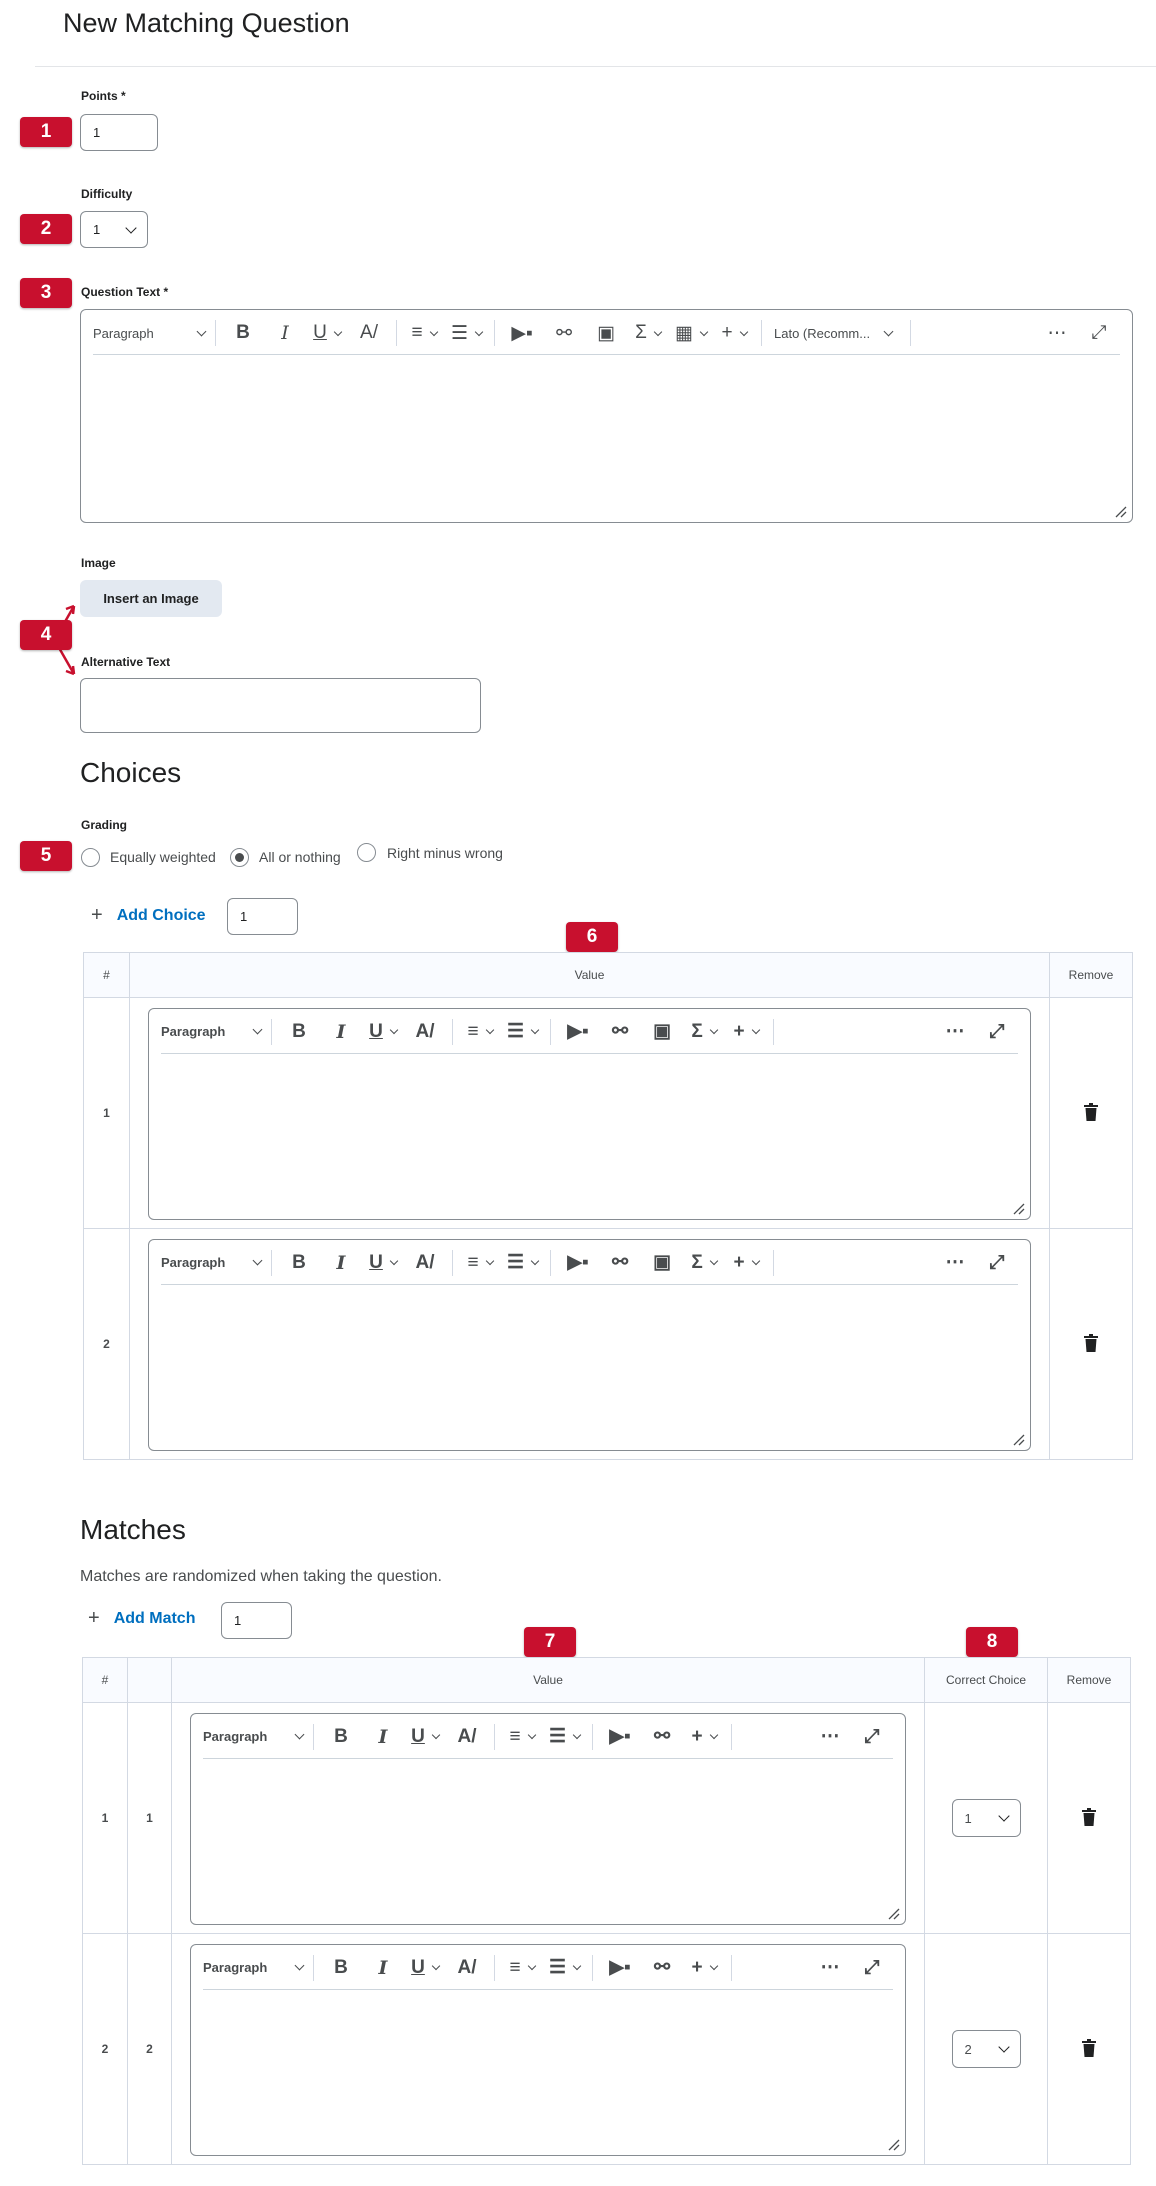 The width and height of the screenshot is (1156, 2186). What do you see at coordinates (114, 229) in the screenshot?
I see `difficulty-select: 1` at bounding box center [114, 229].